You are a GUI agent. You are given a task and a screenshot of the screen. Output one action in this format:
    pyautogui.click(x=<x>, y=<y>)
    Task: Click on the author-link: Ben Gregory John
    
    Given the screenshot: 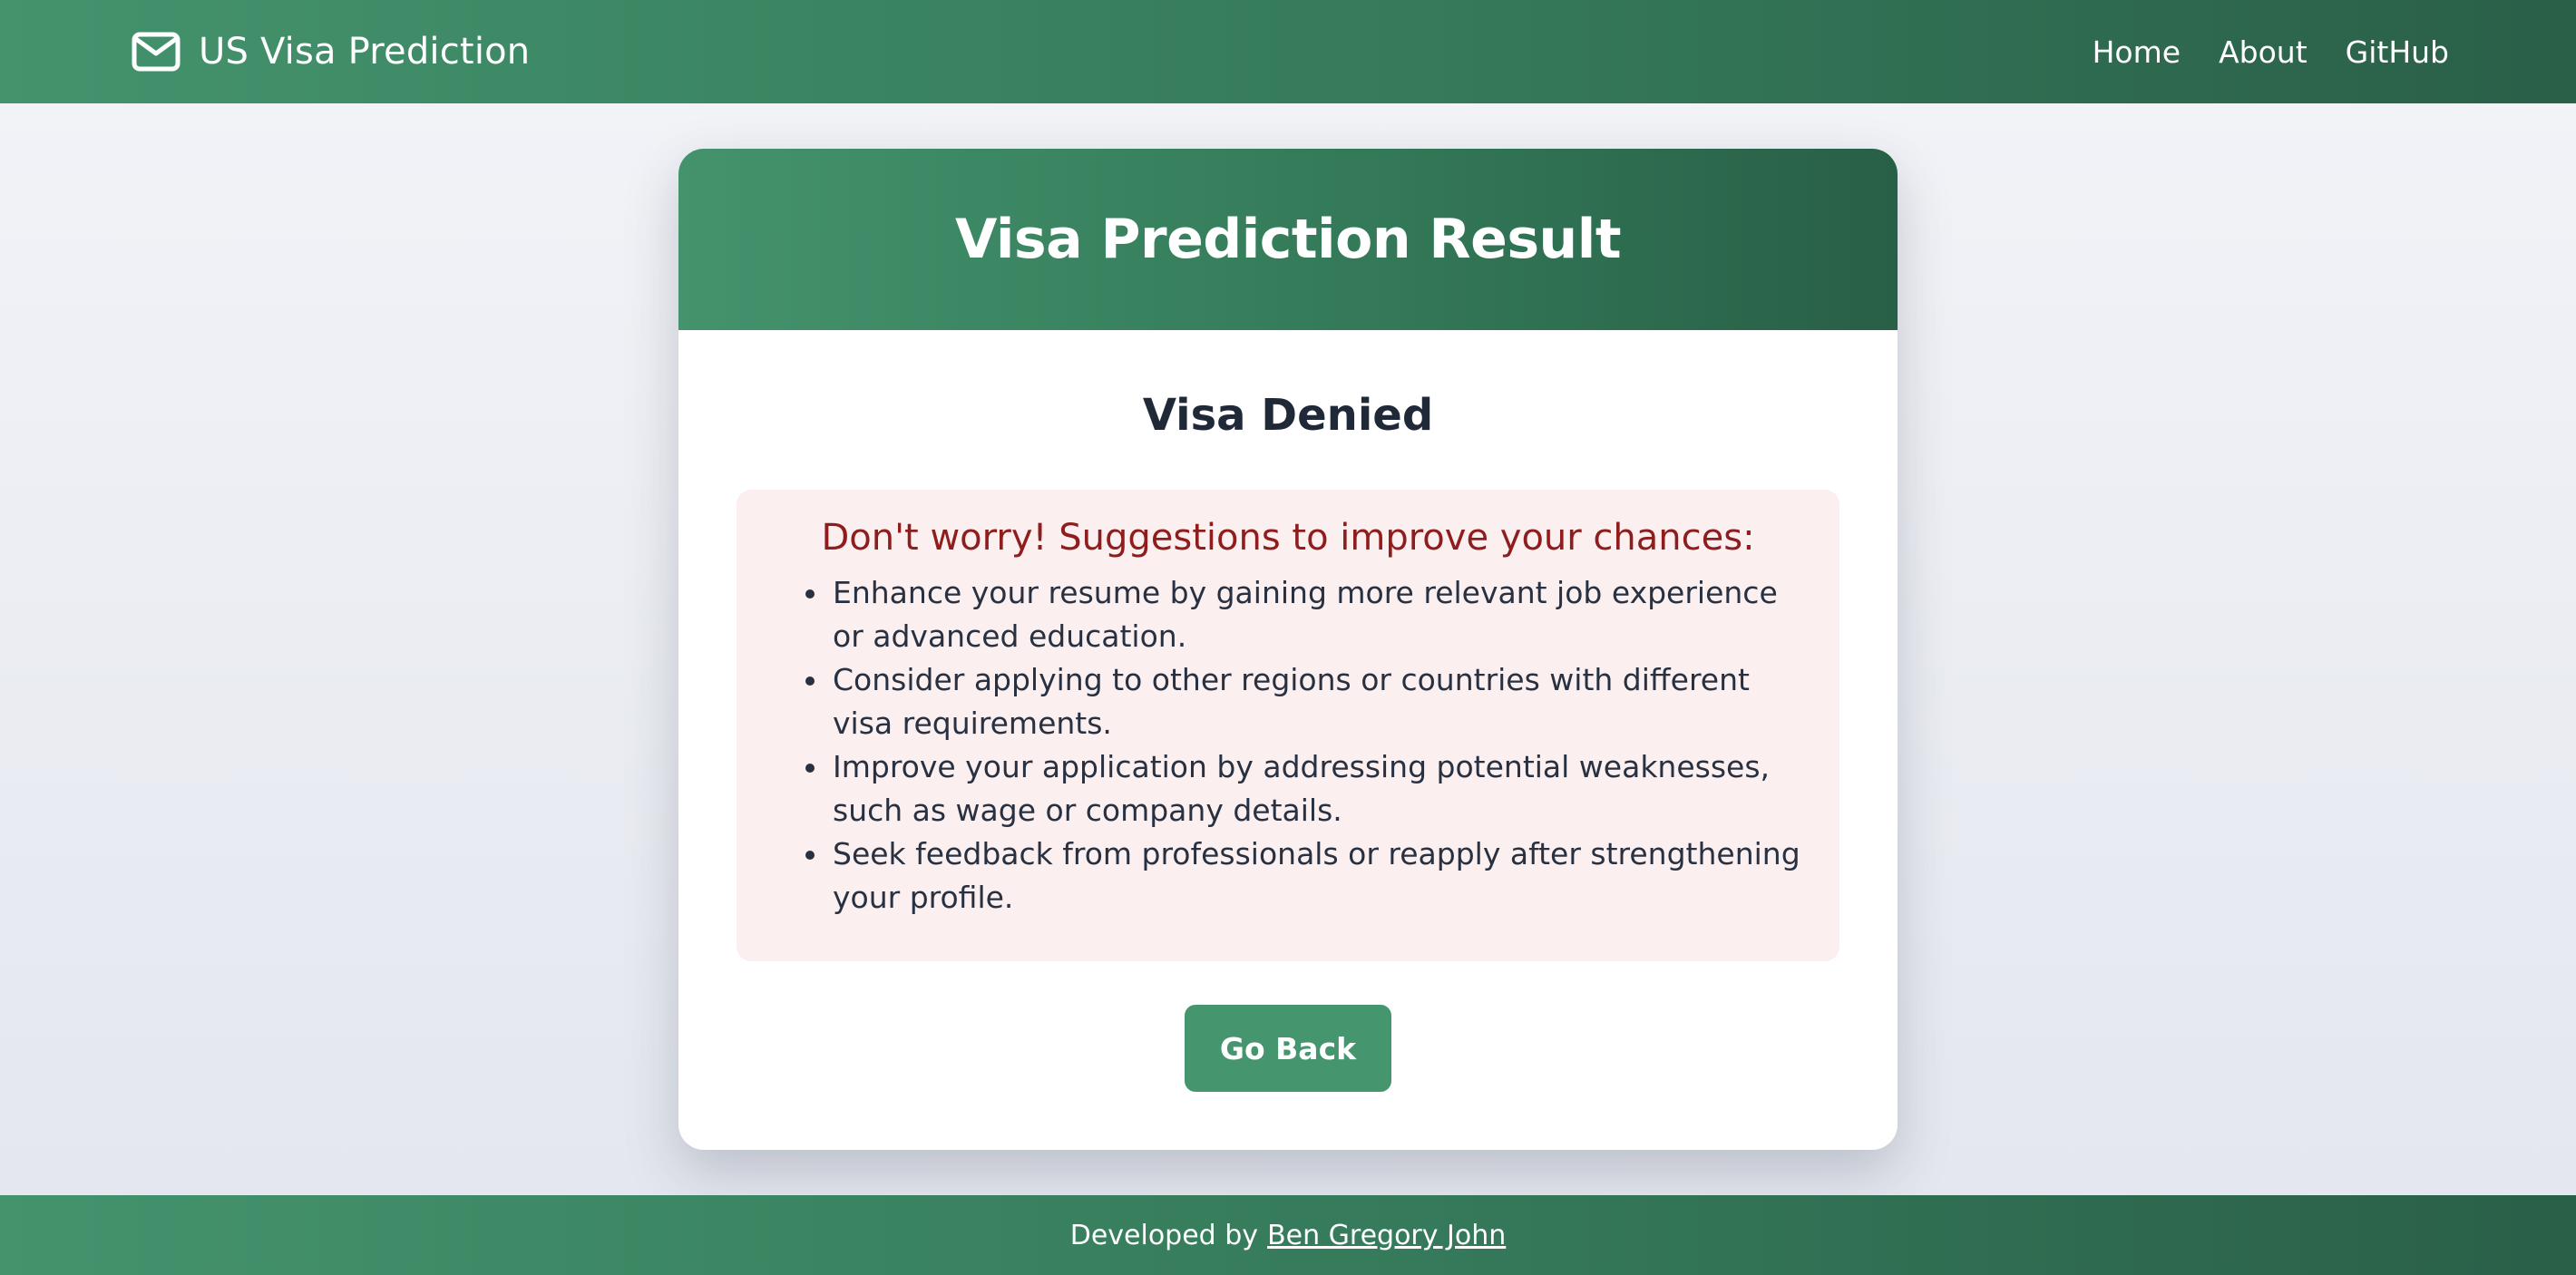 What is the action you would take?
    pyautogui.click(x=1386, y=1235)
    